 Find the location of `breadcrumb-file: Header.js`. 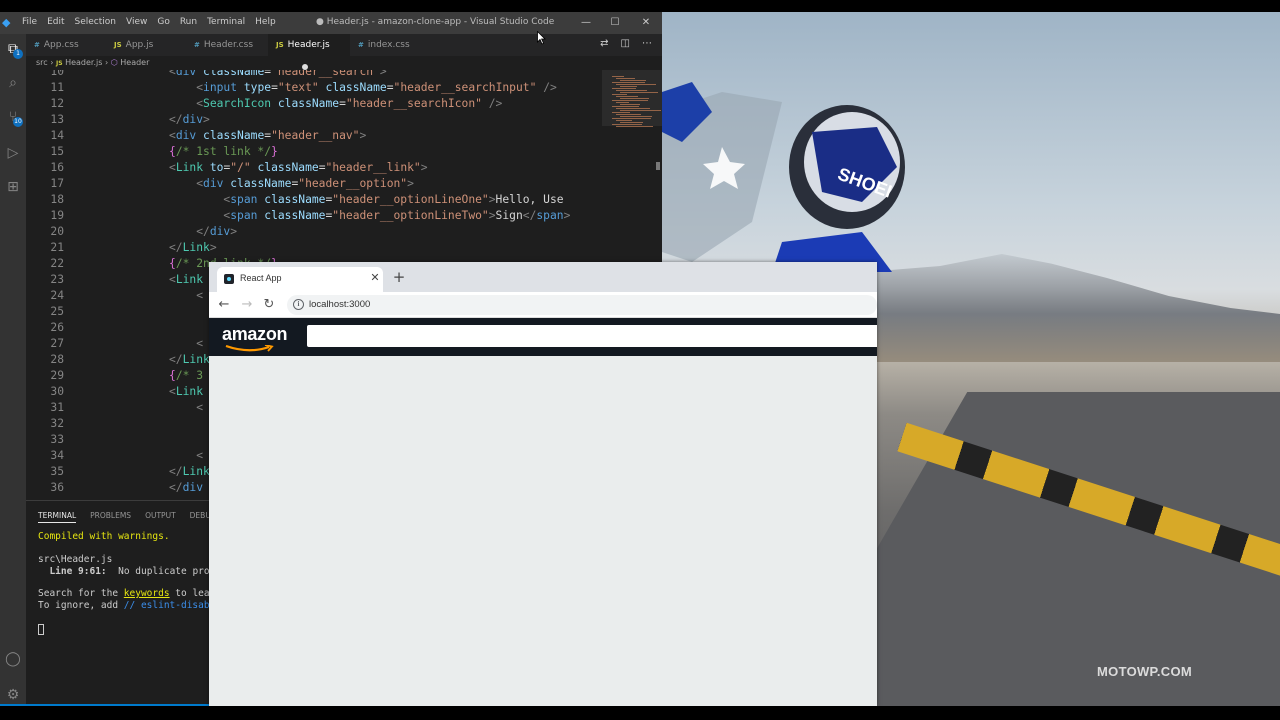

breadcrumb-file: Header.js is located at coordinates (83, 62).